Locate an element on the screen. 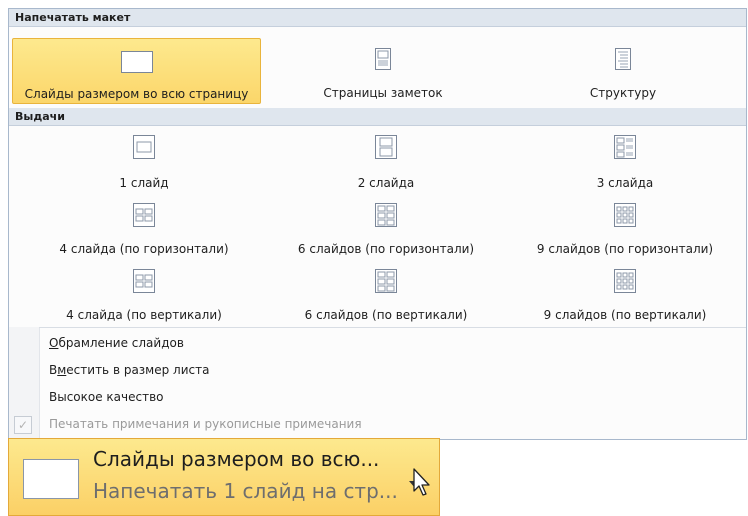 Image resolution: width=748 pixels, height=516 pixels. full-page-slides-option: Слайды размером во всю страницу is located at coordinates (136, 71).